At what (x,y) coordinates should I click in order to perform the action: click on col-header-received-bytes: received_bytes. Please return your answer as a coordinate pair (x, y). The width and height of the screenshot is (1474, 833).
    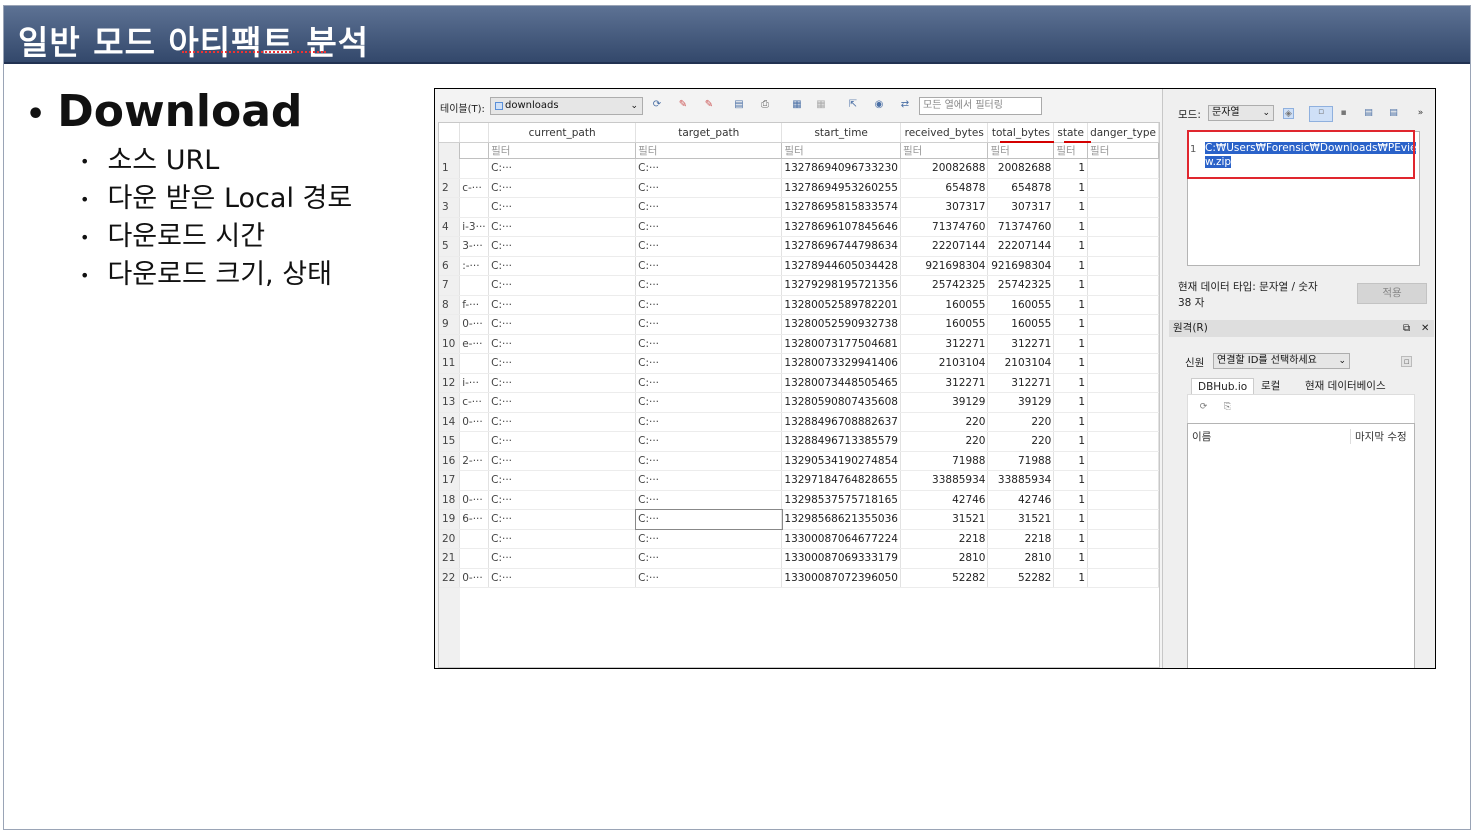
    Looking at the image, I should click on (944, 133).